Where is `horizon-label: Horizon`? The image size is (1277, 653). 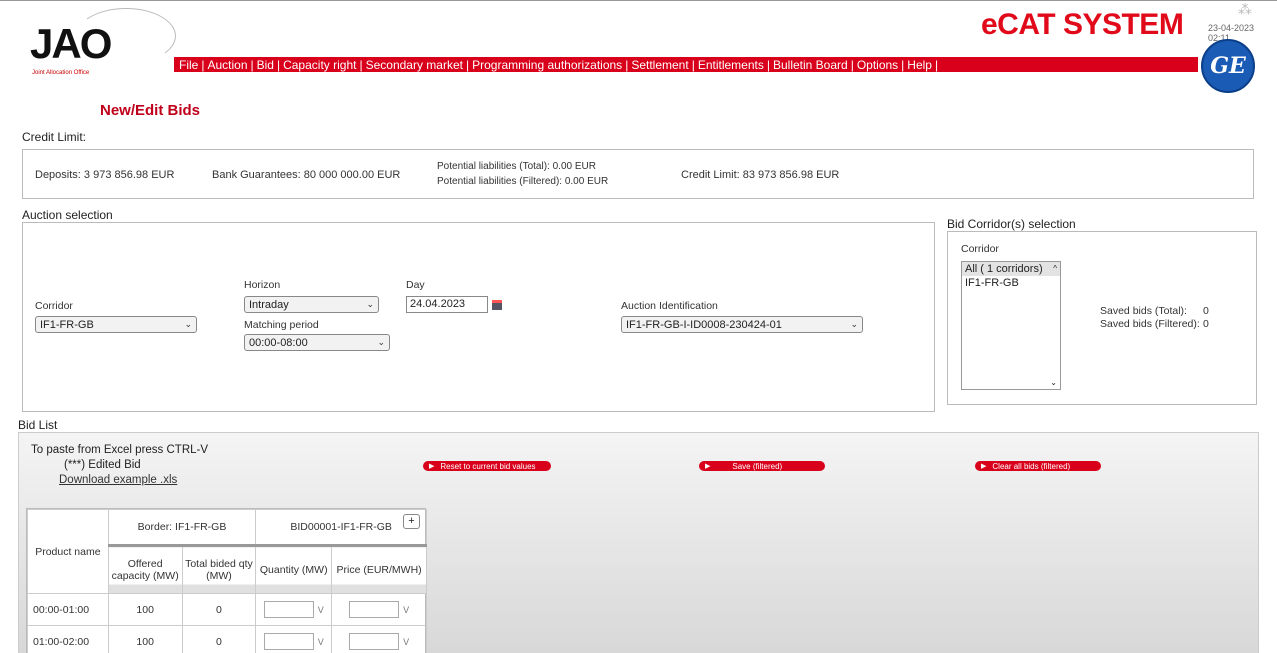
horizon-label: Horizon is located at coordinates (262, 285).